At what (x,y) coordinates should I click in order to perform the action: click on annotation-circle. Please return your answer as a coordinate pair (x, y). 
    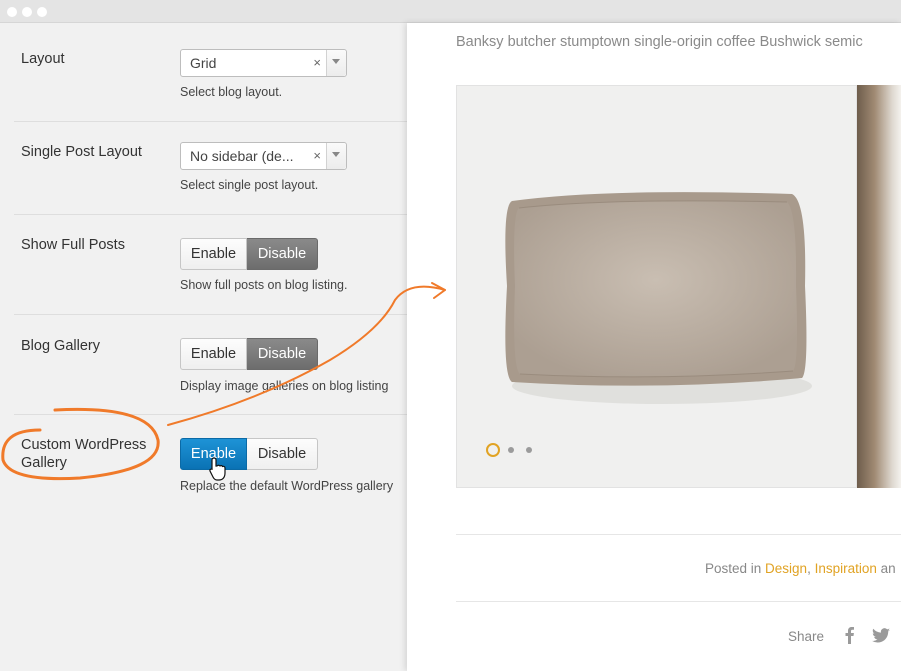
    Looking at the image, I should click on (80, 444).